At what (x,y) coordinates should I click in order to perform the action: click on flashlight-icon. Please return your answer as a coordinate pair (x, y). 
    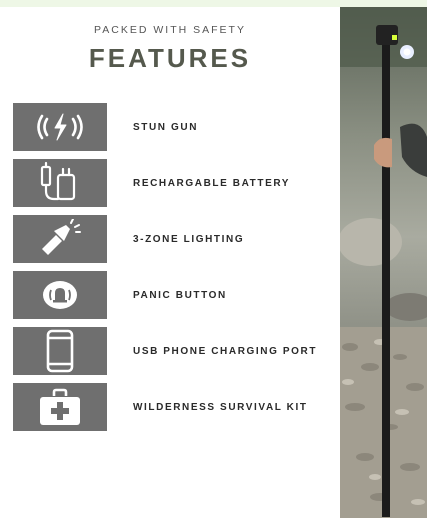
    Looking at the image, I should click on (60, 239).